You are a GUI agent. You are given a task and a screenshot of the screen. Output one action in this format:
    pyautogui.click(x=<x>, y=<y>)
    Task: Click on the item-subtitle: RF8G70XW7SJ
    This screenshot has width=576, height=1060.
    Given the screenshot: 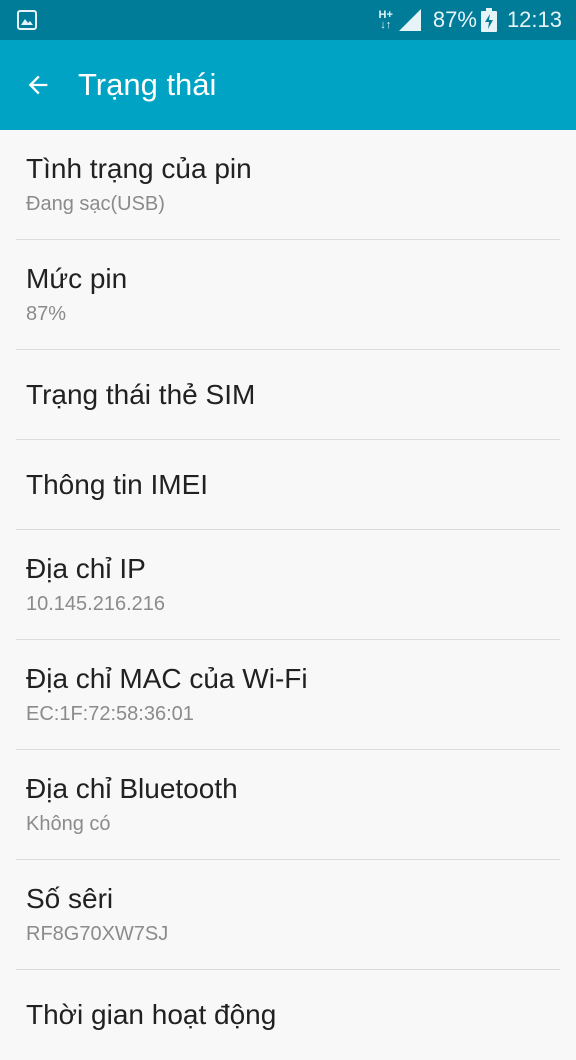 What is the action you would take?
    pyautogui.click(x=97, y=934)
    